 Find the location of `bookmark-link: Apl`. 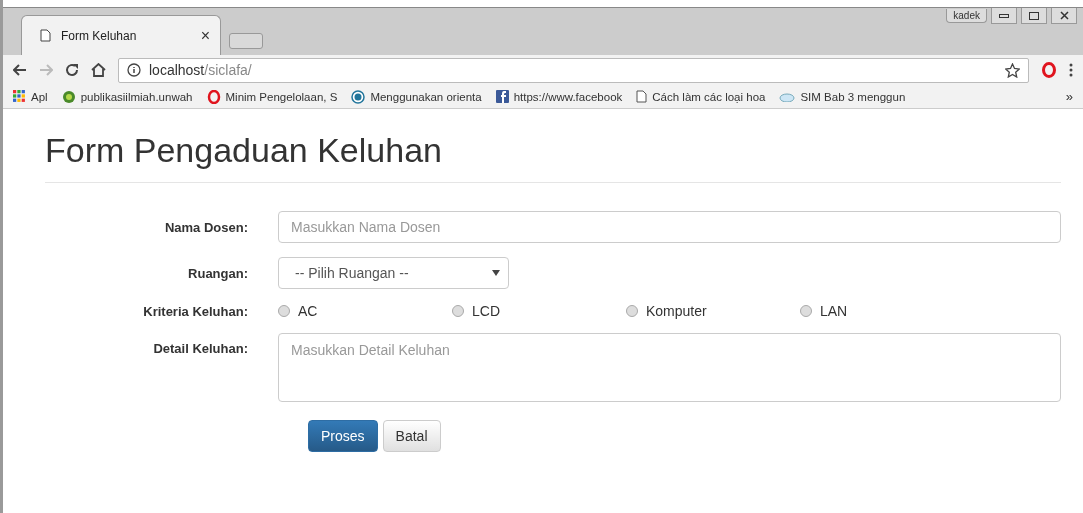

bookmark-link: Apl is located at coordinates (30, 96).